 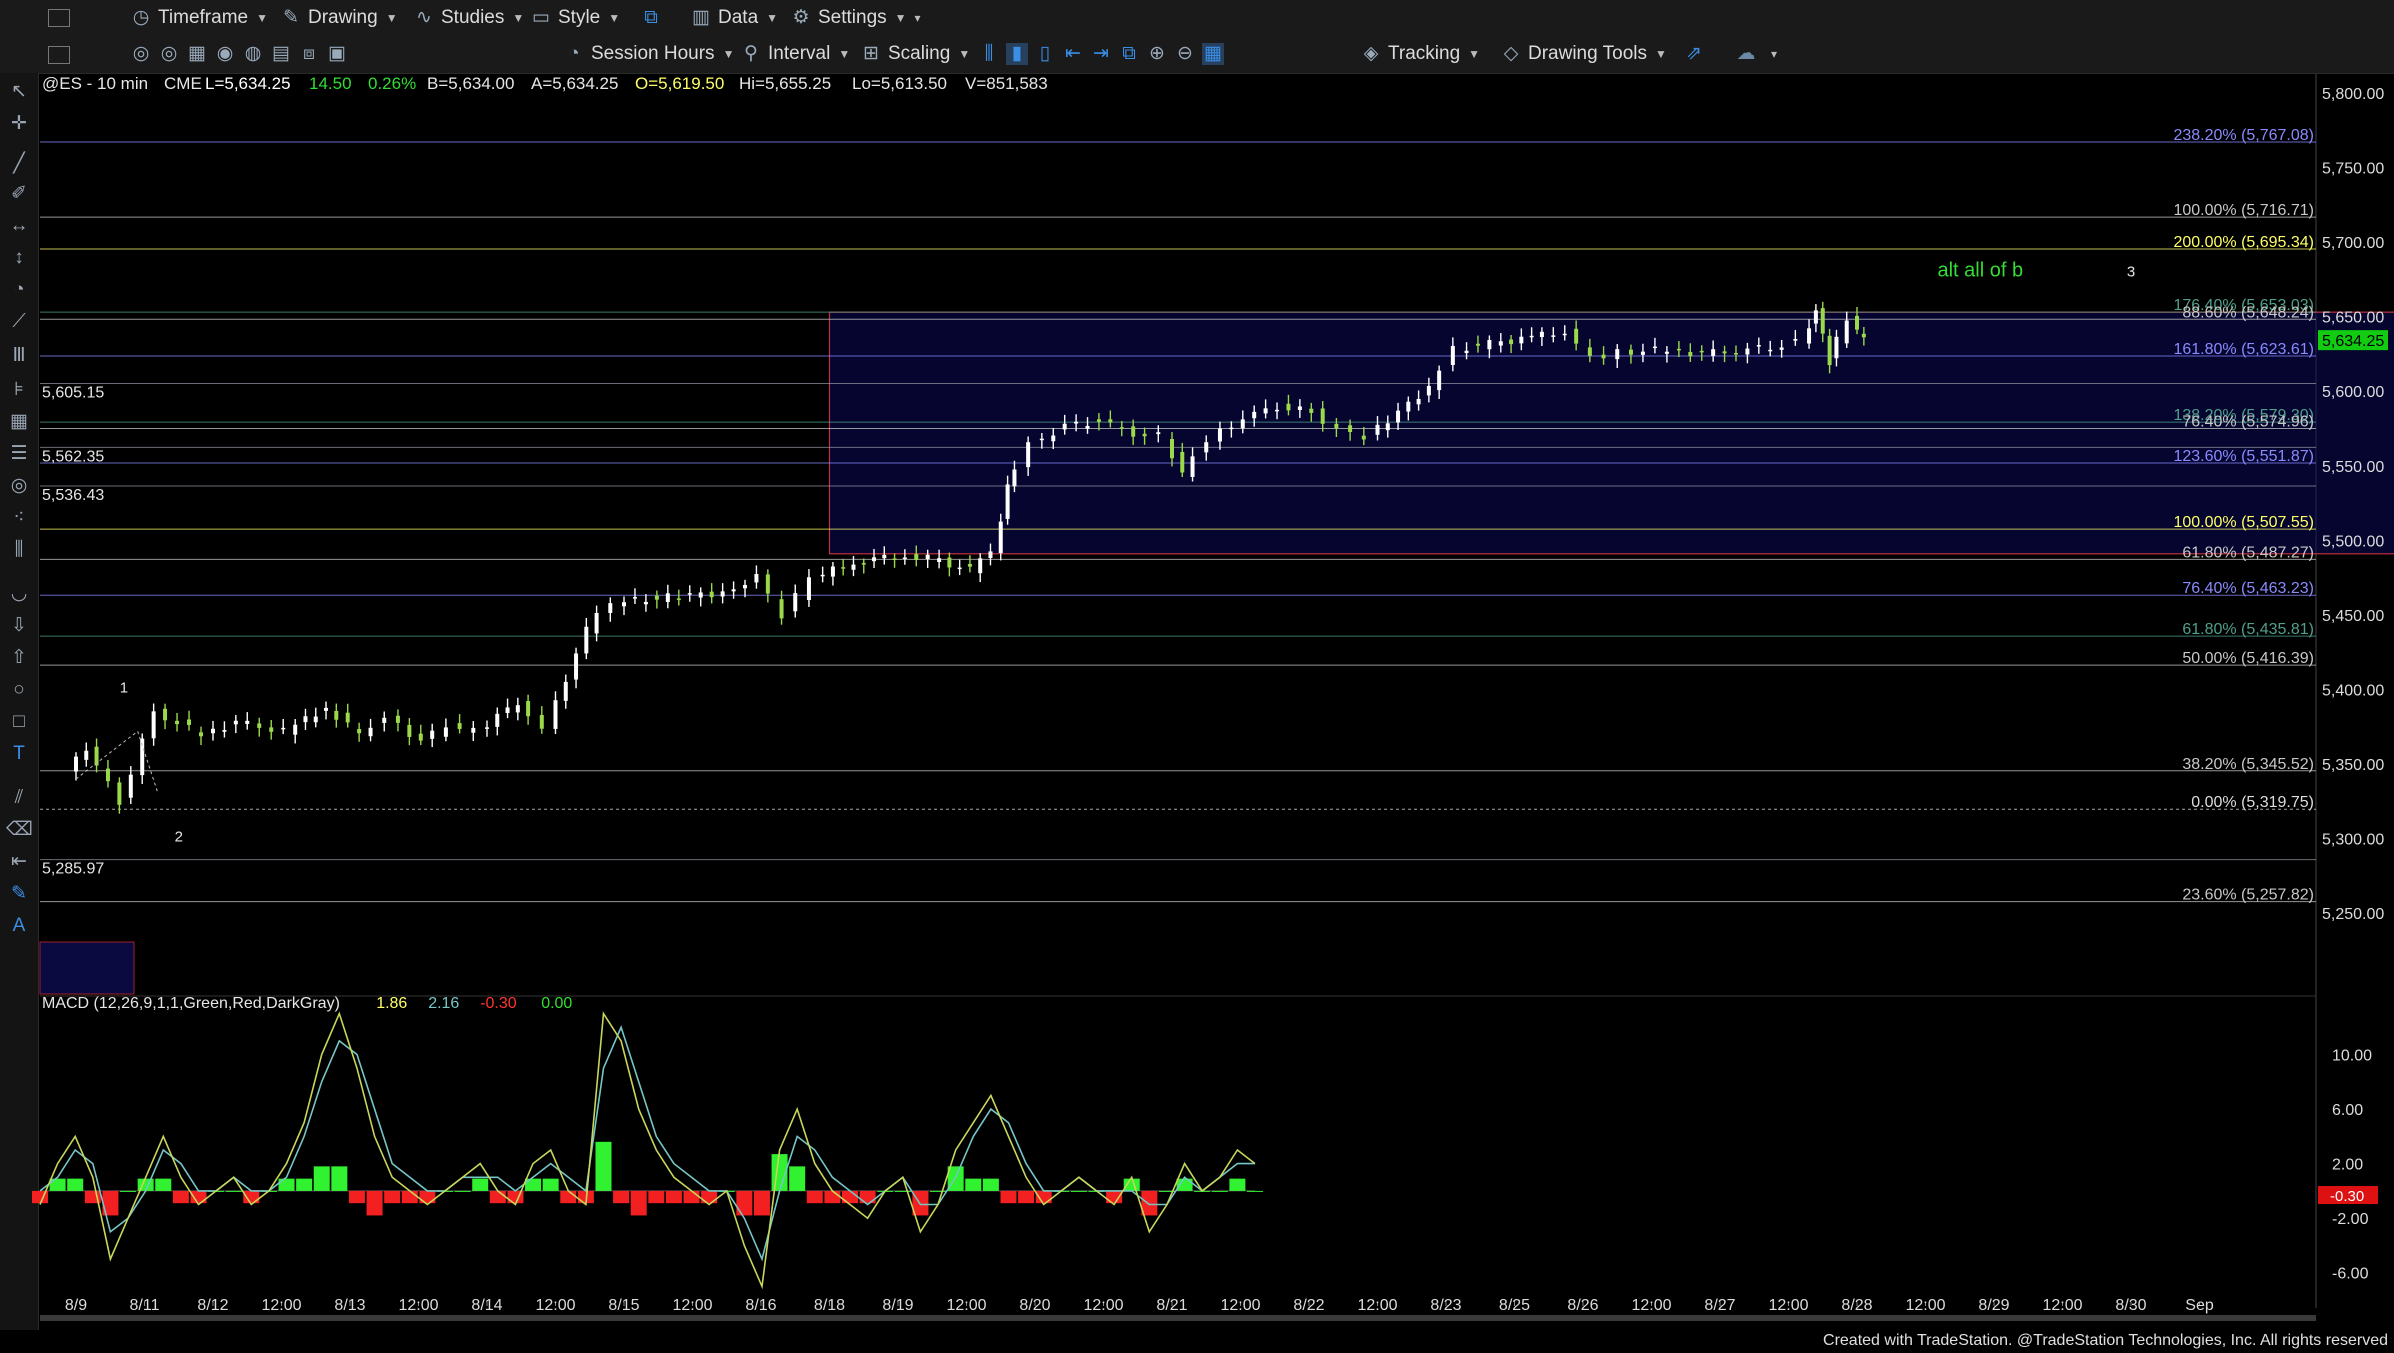 I want to click on macd-value: -0.30, so click(x=498, y=1003).